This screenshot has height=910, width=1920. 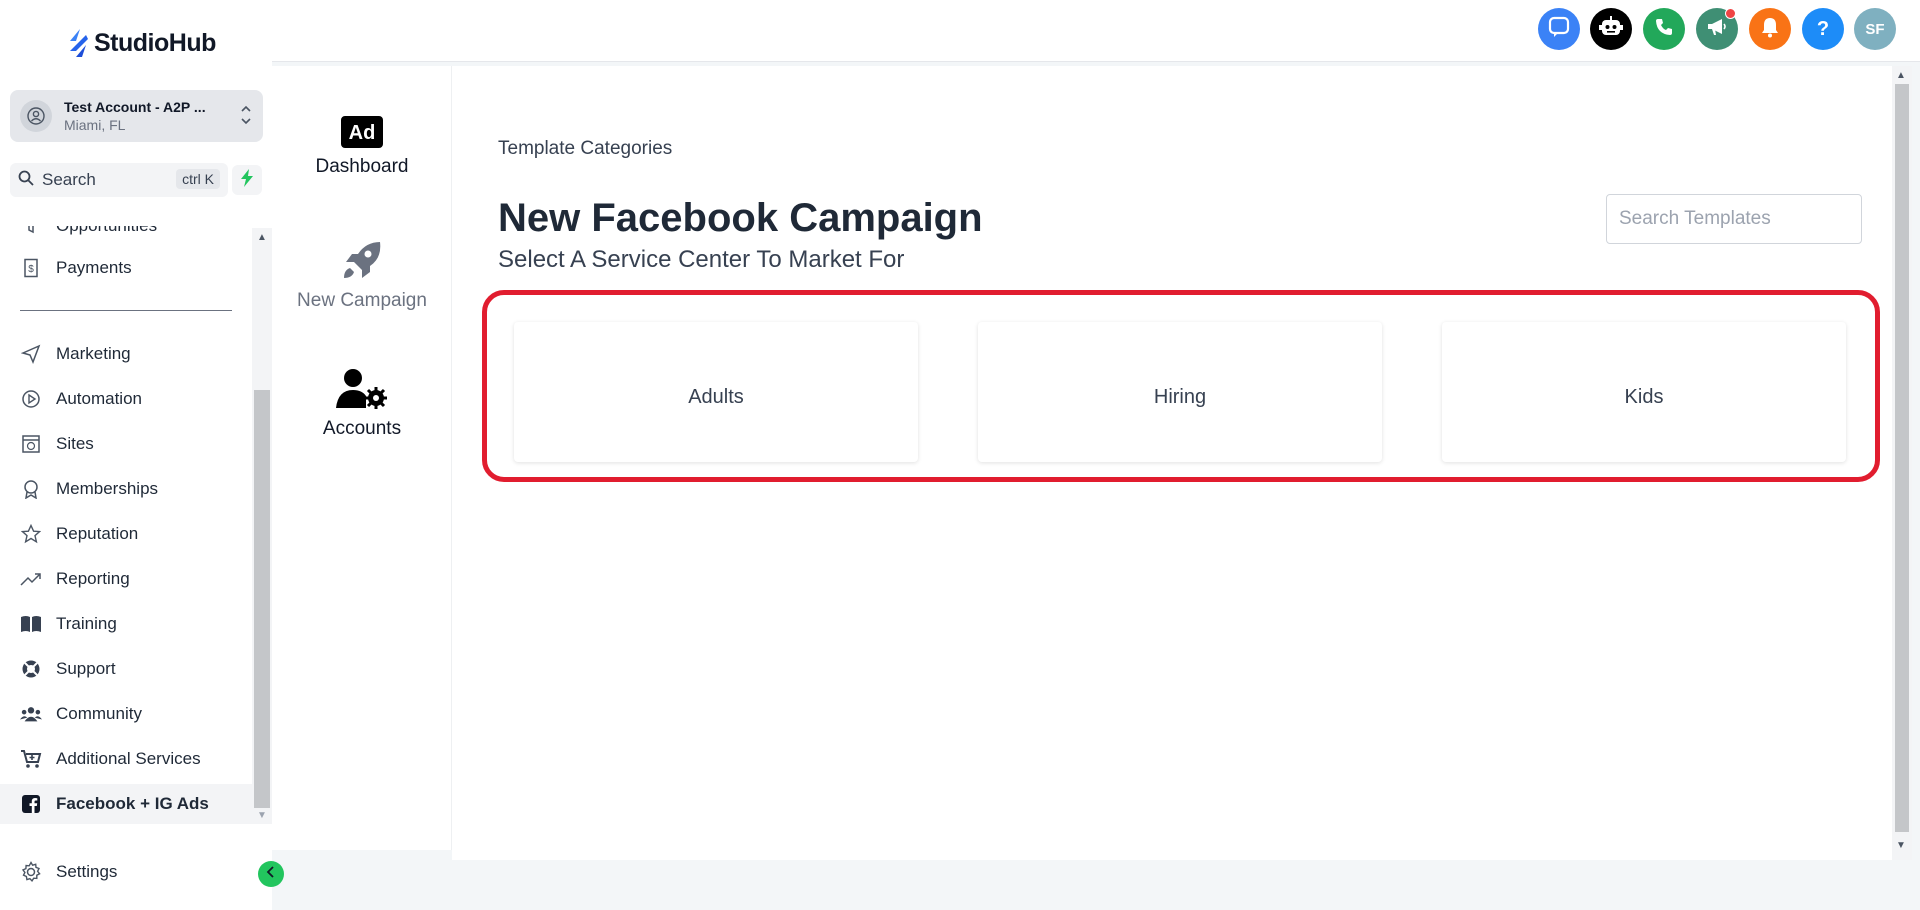 I want to click on sidebar-item-label: Payments, so click(x=94, y=267).